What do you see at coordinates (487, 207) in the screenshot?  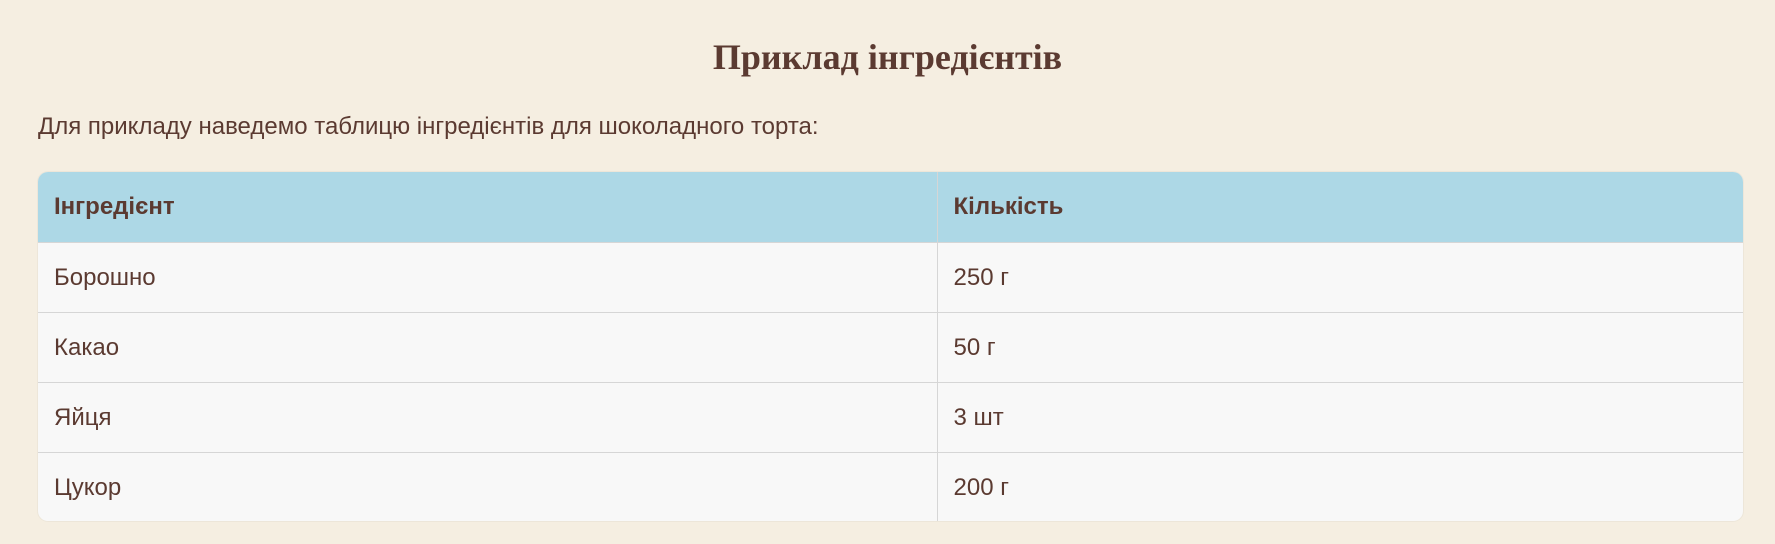 I see `column-header-ingredient: Інгредієнт` at bounding box center [487, 207].